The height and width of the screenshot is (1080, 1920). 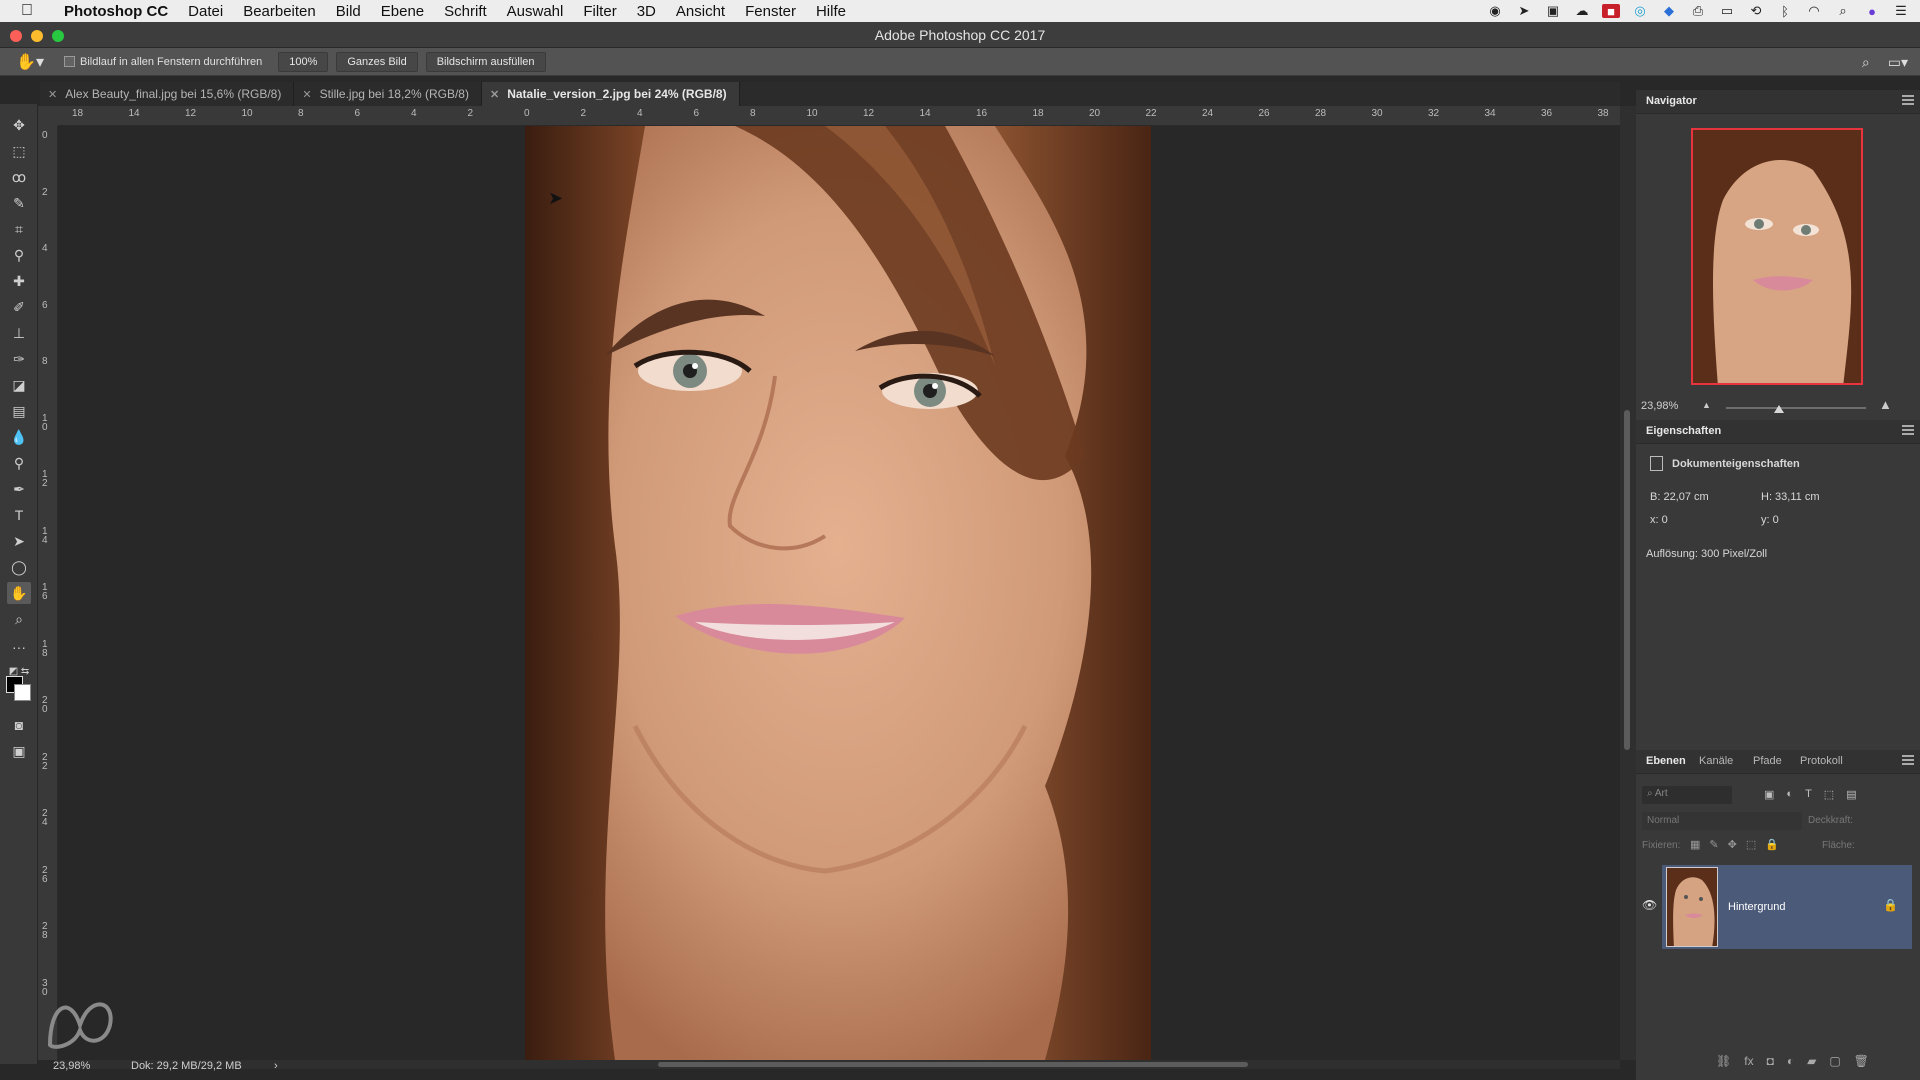 What do you see at coordinates (1659, 406) in the screenshot?
I see `navigator-zoom-value: 23,98%` at bounding box center [1659, 406].